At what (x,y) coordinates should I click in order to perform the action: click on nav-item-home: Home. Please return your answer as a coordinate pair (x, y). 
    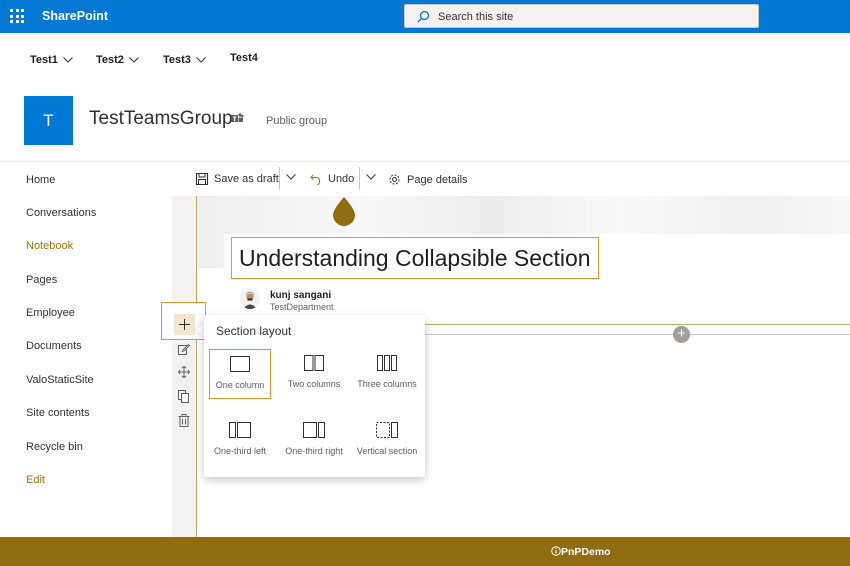
    Looking at the image, I should click on (40, 180).